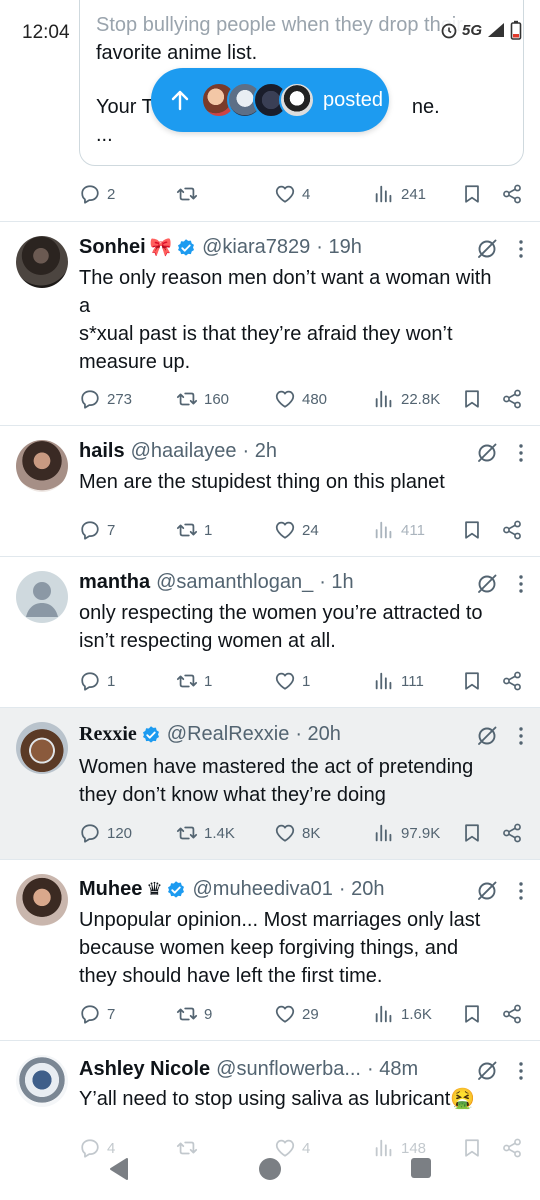  What do you see at coordinates (323, 1014) in the screenshot?
I see `like-button: 29` at bounding box center [323, 1014].